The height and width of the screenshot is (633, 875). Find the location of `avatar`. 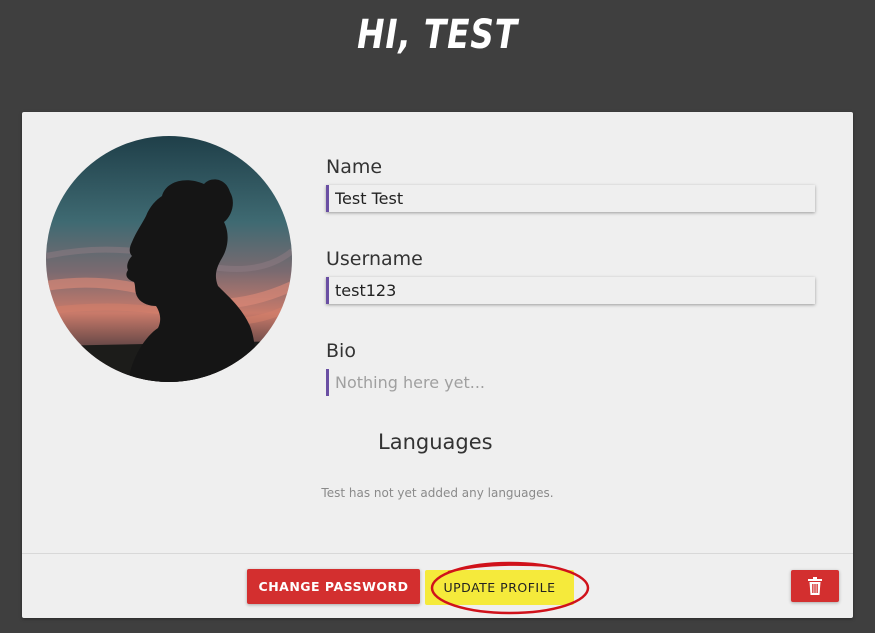

avatar is located at coordinates (169, 259).